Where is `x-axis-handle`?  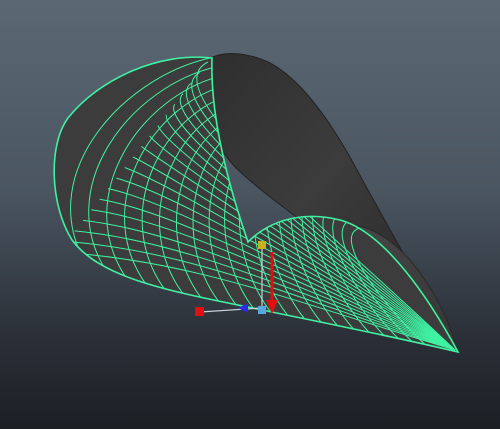 x-axis-handle is located at coordinates (199, 311).